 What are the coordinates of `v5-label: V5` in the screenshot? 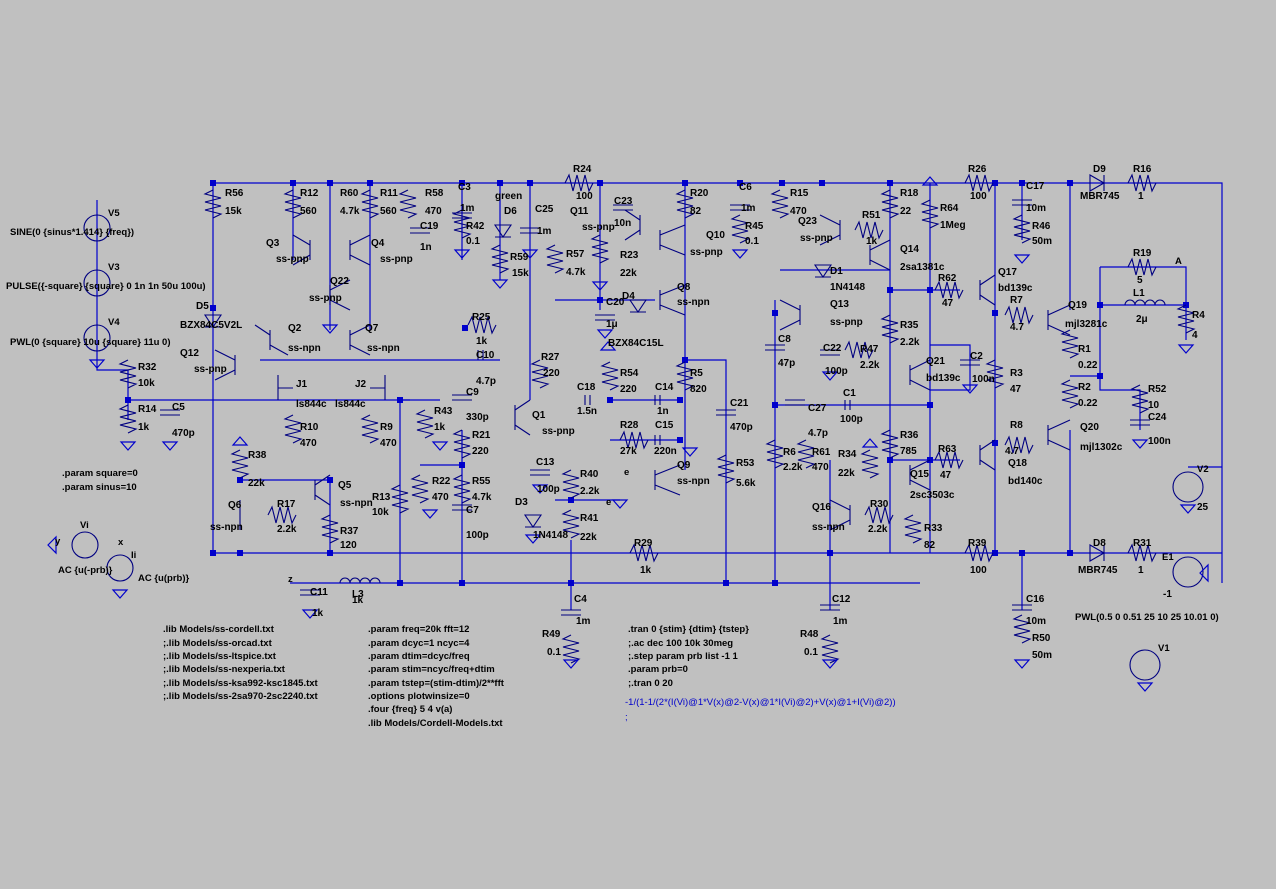 It's located at (114, 213).